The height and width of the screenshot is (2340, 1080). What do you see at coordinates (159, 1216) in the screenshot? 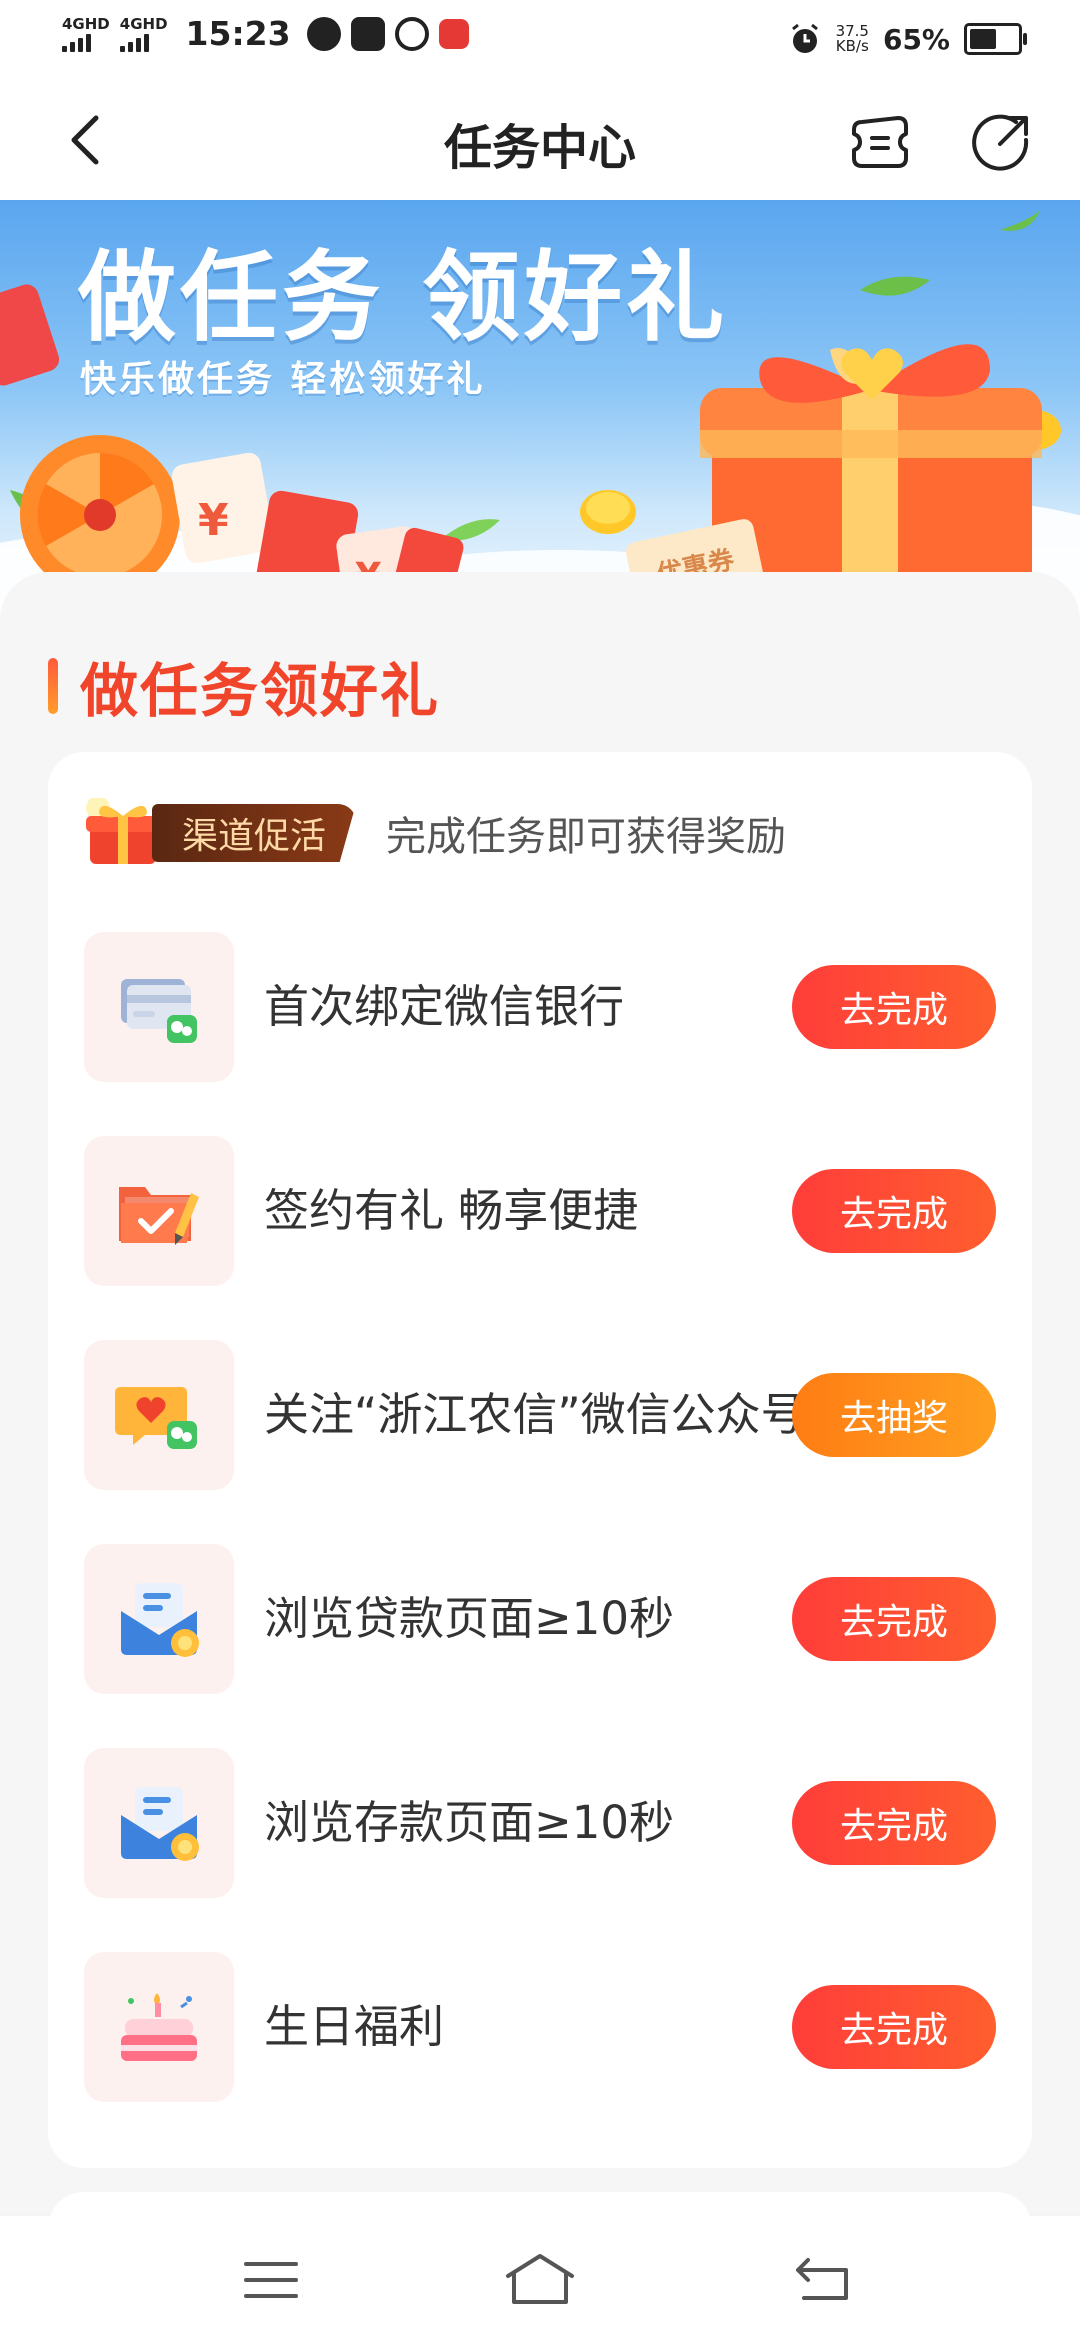
I see `folder-sign-icon` at bounding box center [159, 1216].